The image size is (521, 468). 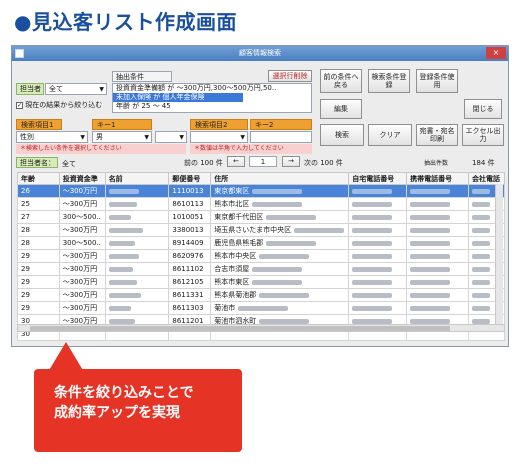 What do you see at coordinates (280, 204) in the screenshot?
I see `cell-addr: 熊本市北区` at bounding box center [280, 204].